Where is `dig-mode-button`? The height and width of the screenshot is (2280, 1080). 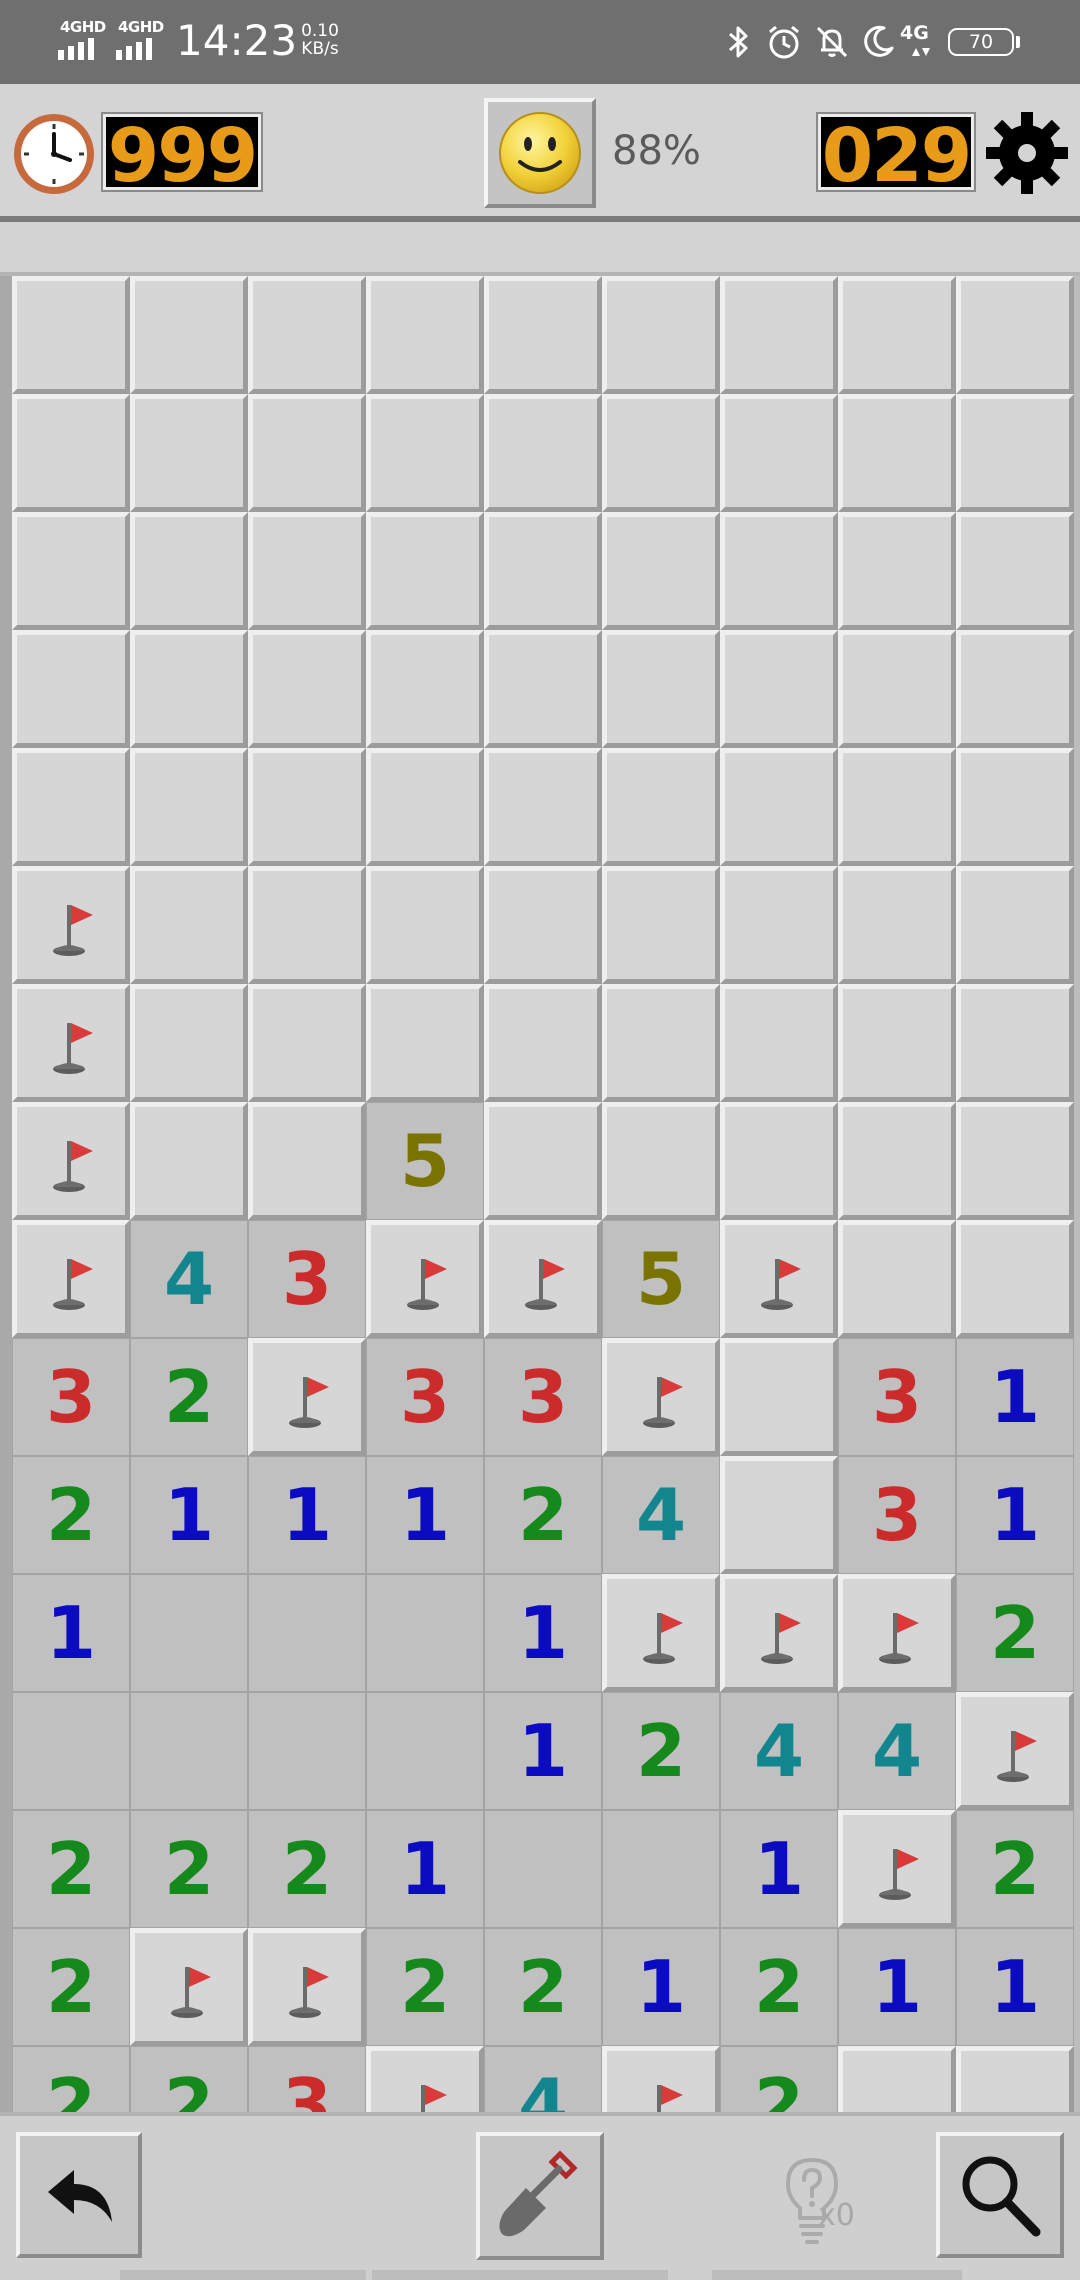 dig-mode-button is located at coordinates (540, 2196).